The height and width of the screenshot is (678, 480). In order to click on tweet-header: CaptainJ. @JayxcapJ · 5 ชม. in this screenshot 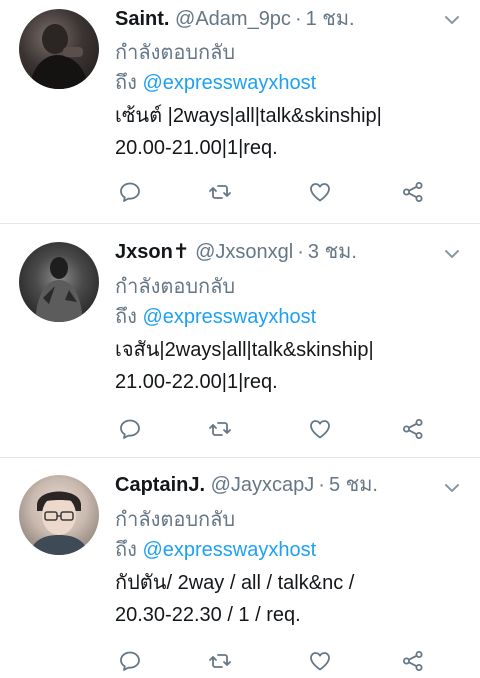, I will do `click(246, 485)`.